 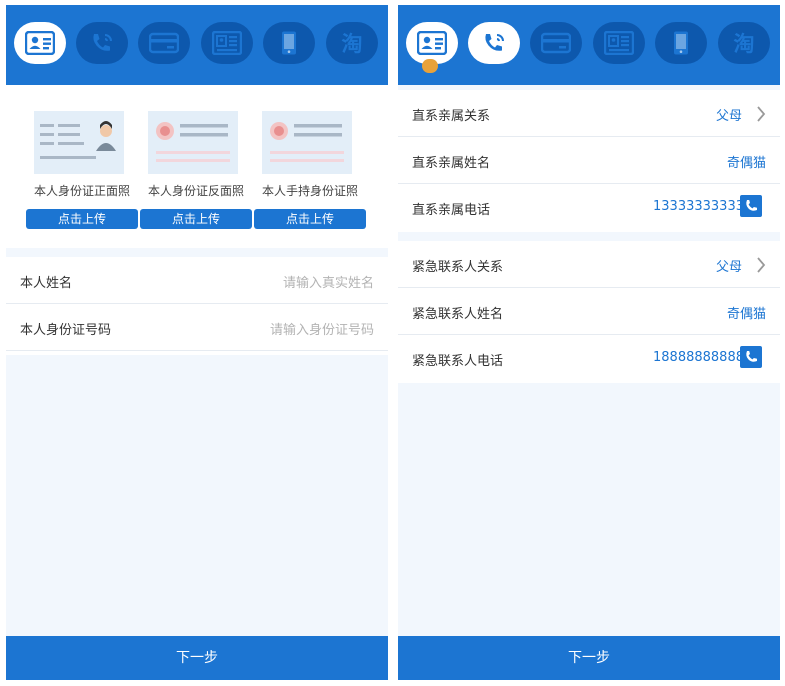 What do you see at coordinates (698, 357) in the screenshot?
I see `emergency-phone-input: 18888888888` at bounding box center [698, 357].